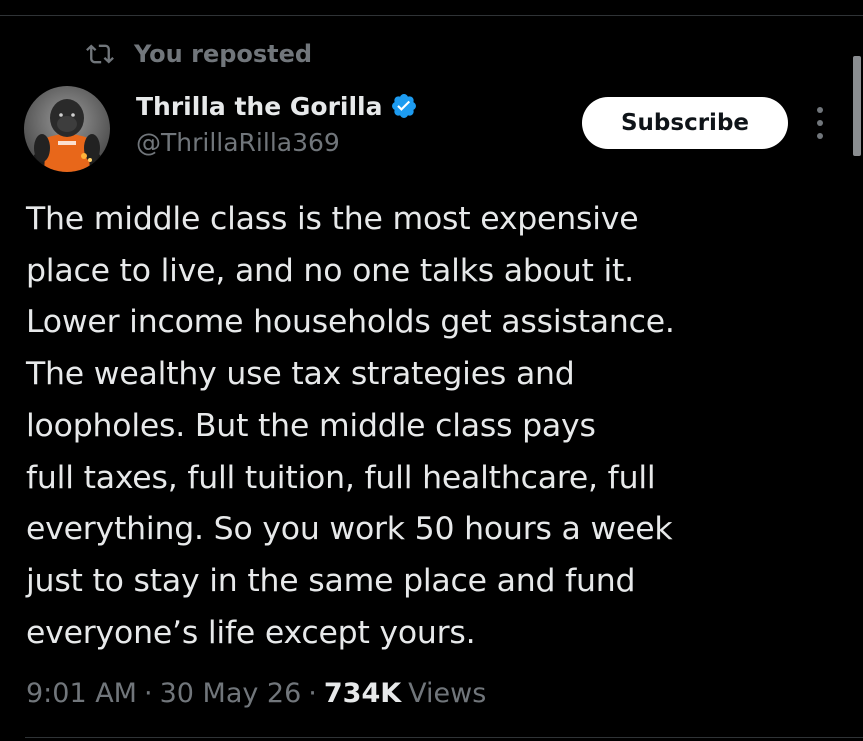 Image resolution: width=863 pixels, height=741 pixels. What do you see at coordinates (81, 693) in the screenshot?
I see `post-time: 9:01 AM` at bounding box center [81, 693].